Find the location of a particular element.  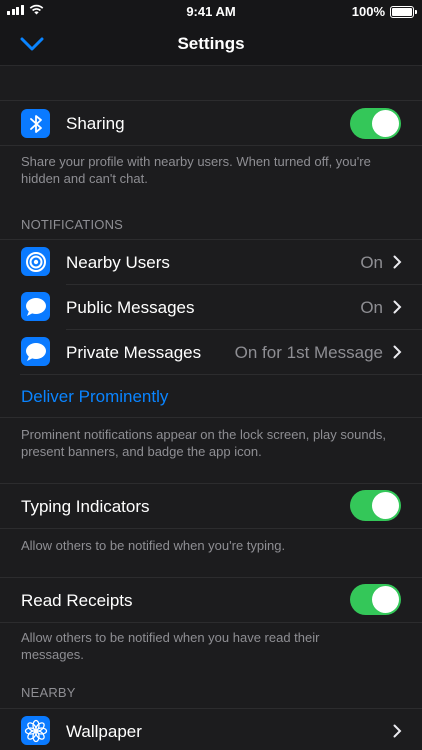

nearby-header: NEARBY is located at coordinates (48, 692).